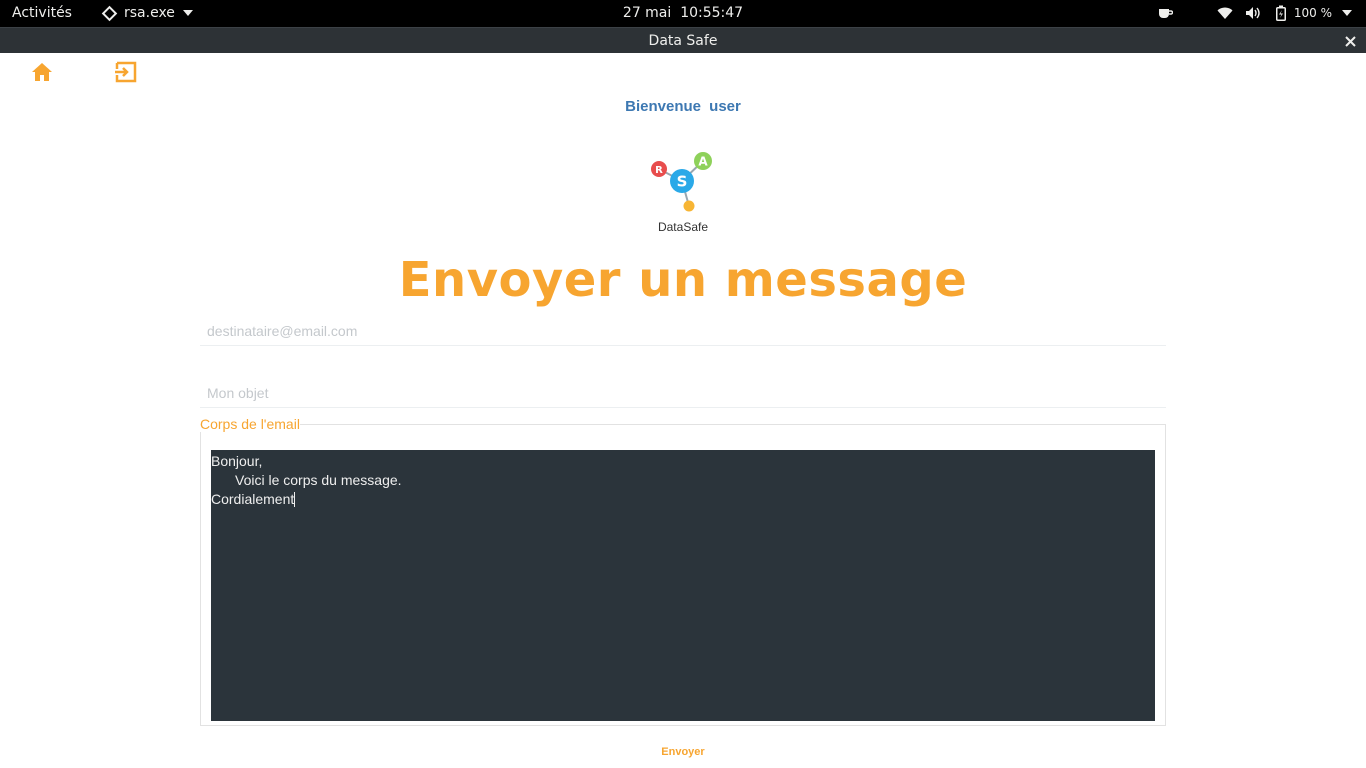 The height and width of the screenshot is (768, 1366). What do you see at coordinates (237, 461) in the screenshot?
I see `email-body-line: Bonjour,` at bounding box center [237, 461].